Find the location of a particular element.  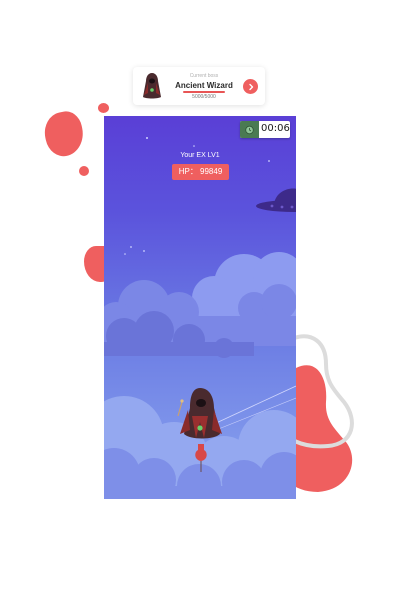

boss-go-button is located at coordinates (250, 86).